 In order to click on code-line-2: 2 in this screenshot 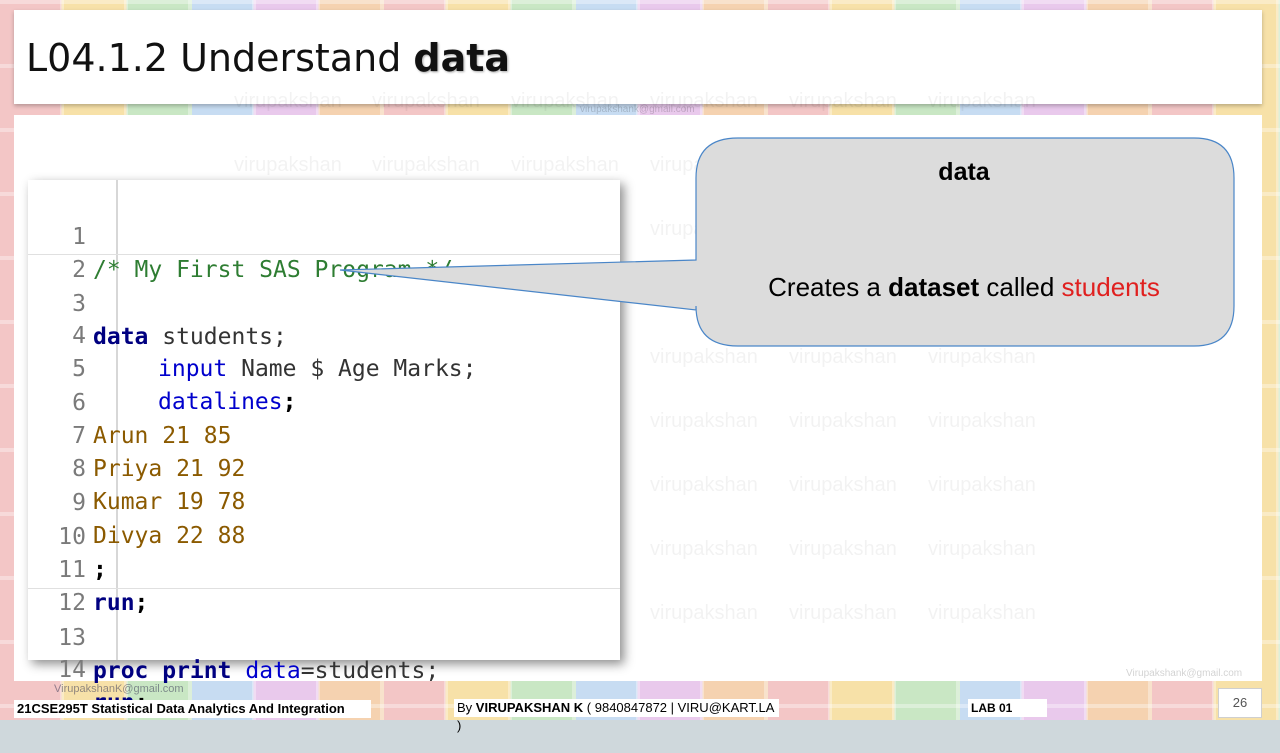, I will do `click(324, 252)`.